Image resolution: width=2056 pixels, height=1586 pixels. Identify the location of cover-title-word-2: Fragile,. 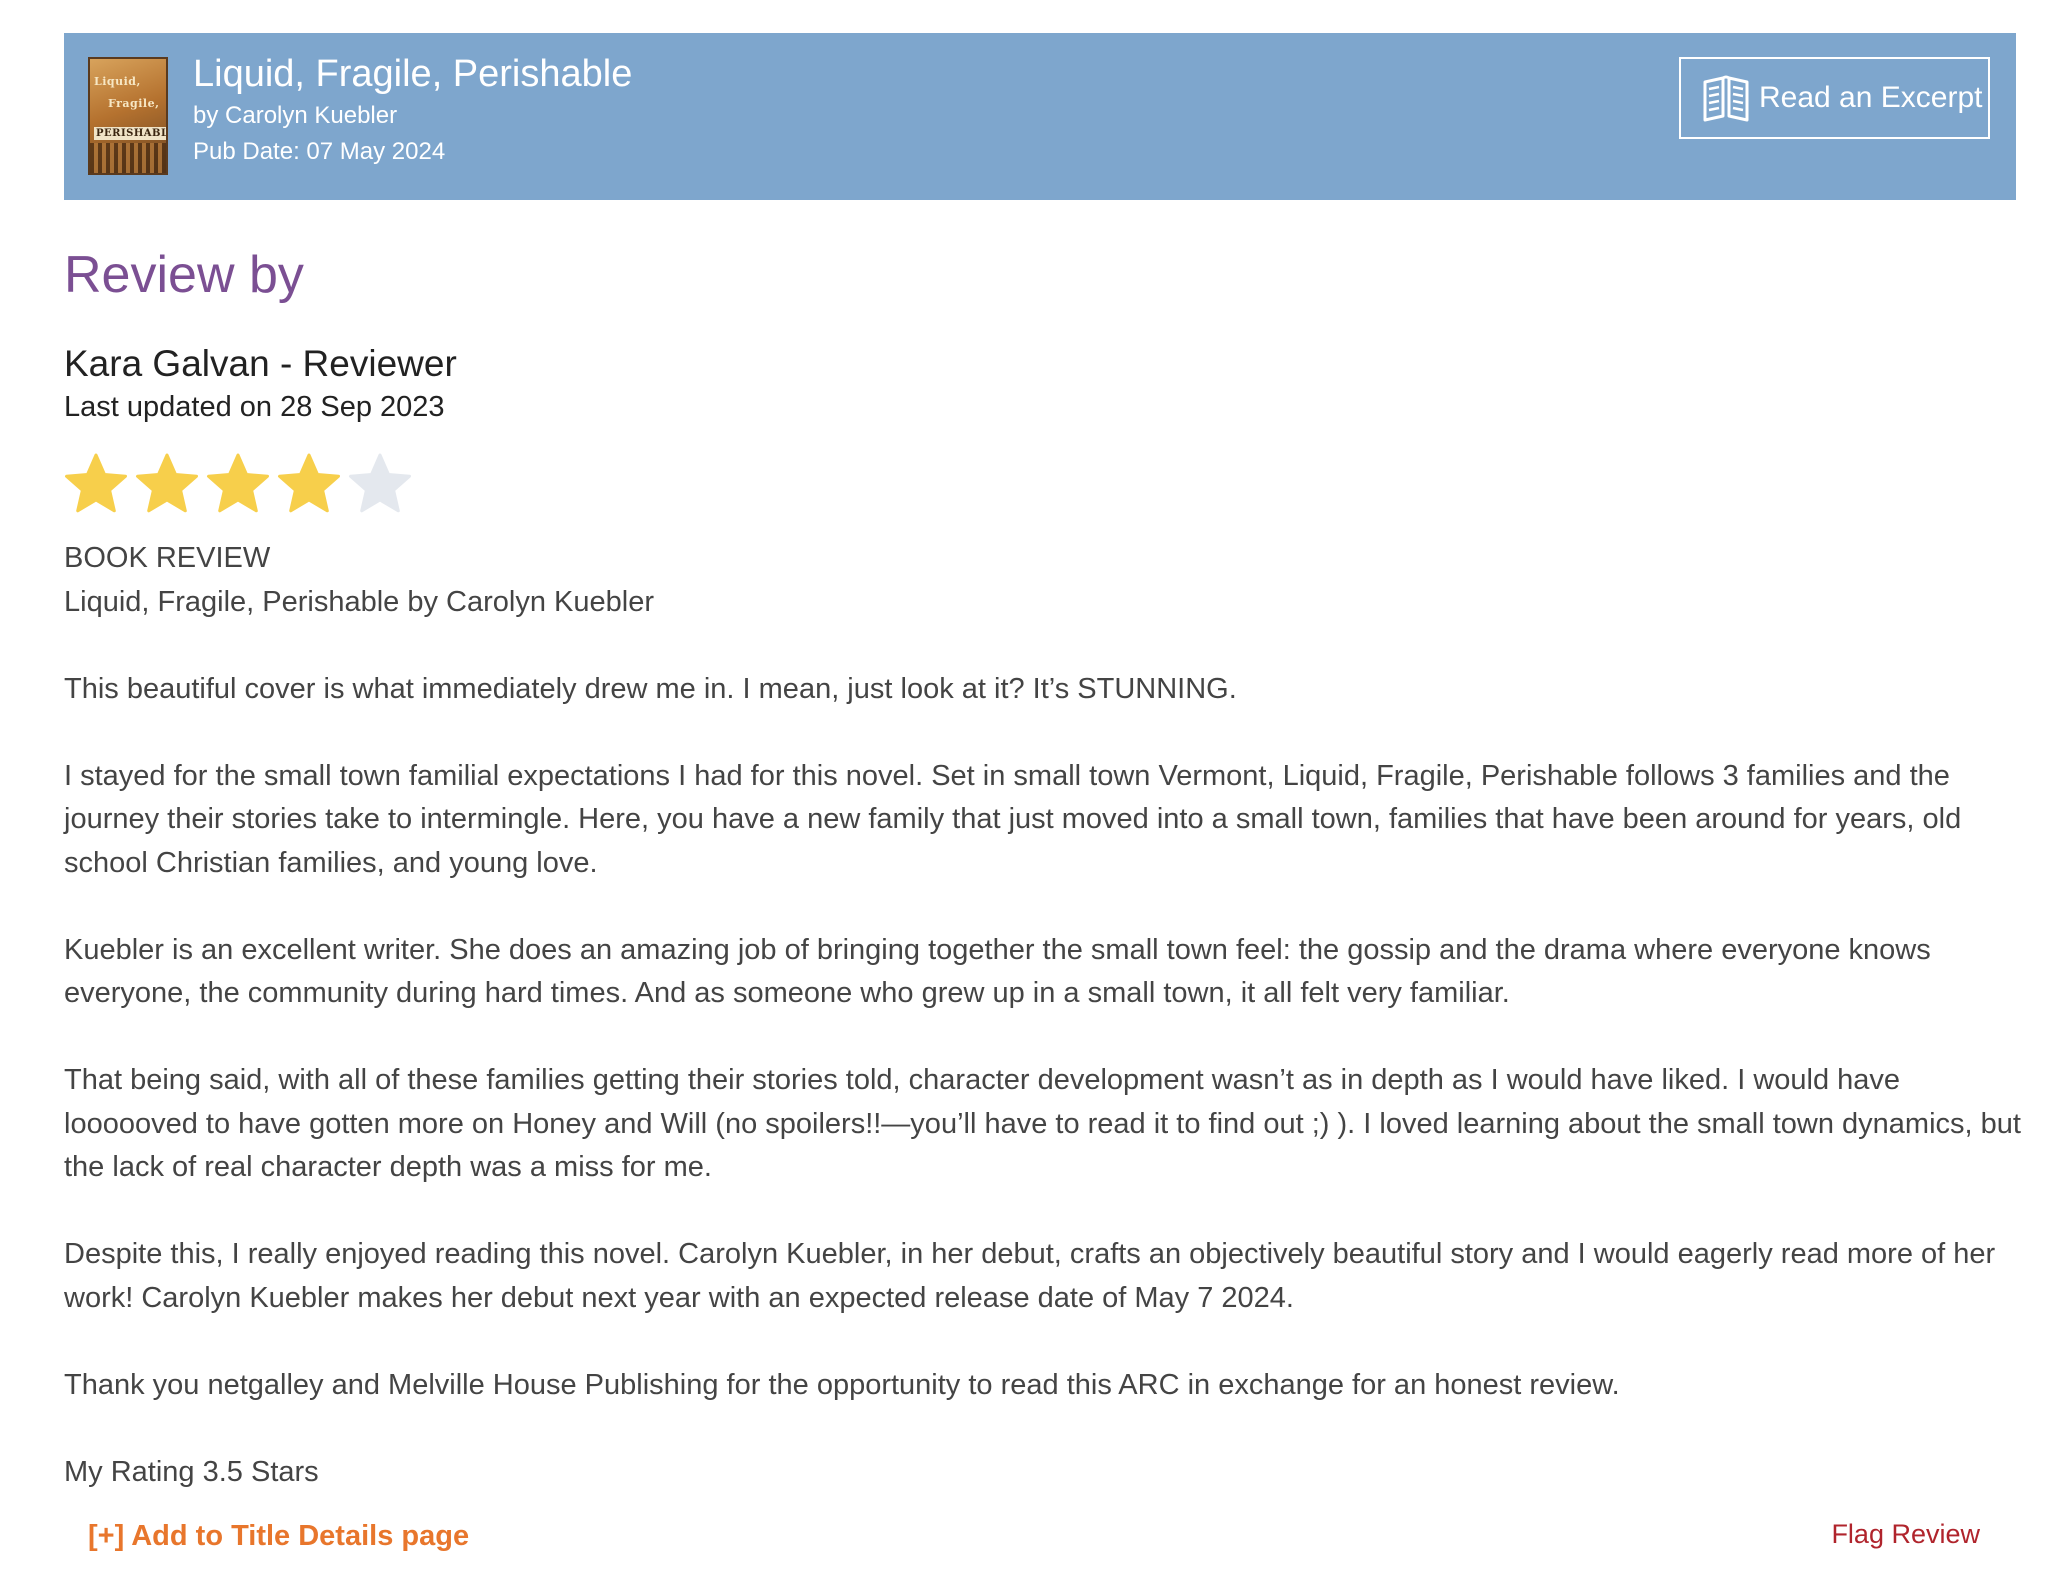
(134, 103).